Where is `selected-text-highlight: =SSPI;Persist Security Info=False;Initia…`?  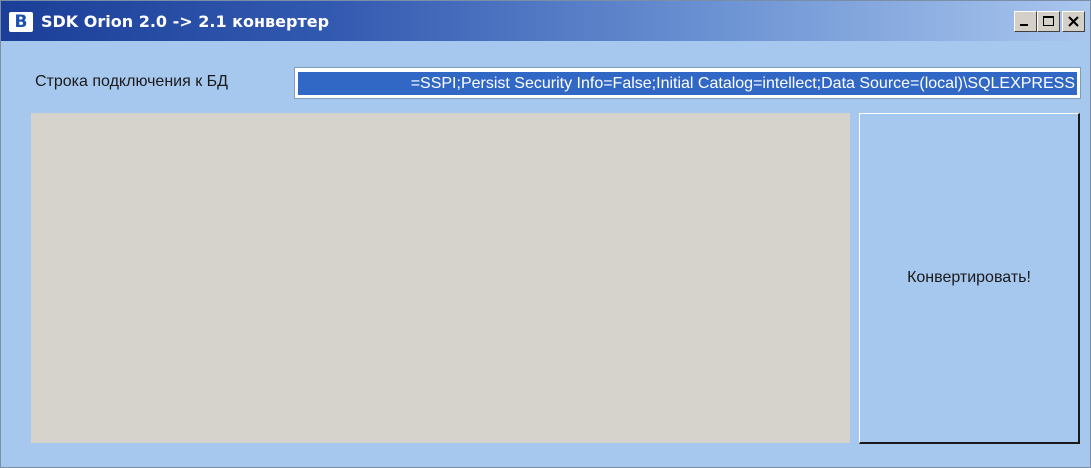 selected-text-highlight: =SSPI;Persist Security Info=False;Initia… is located at coordinates (687, 83).